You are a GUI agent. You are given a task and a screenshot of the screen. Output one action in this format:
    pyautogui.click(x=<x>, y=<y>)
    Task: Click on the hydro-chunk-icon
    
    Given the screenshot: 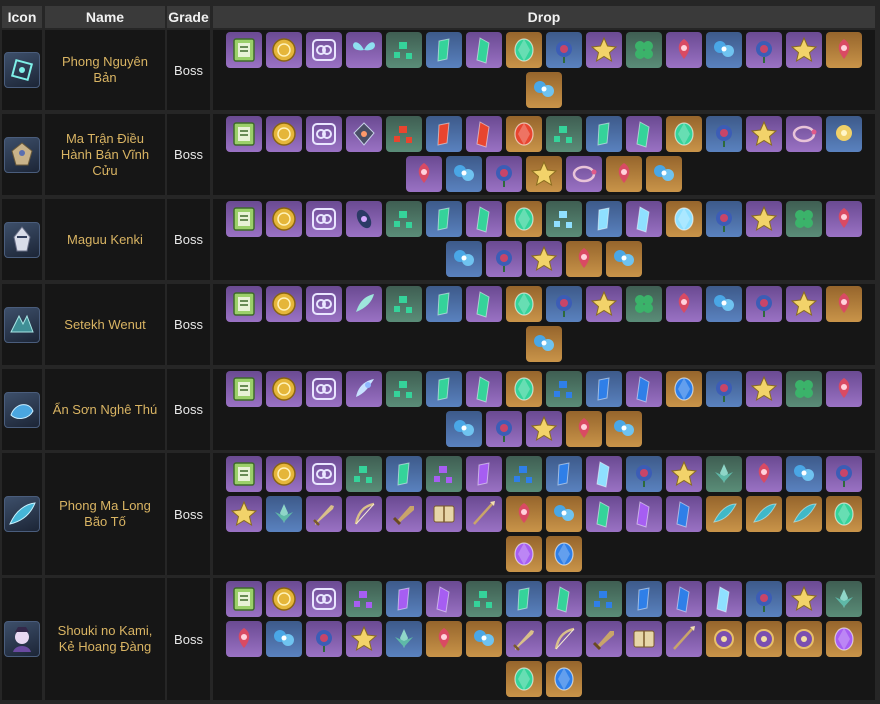 What is the action you would take?
    pyautogui.click(x=644, y=389)
    